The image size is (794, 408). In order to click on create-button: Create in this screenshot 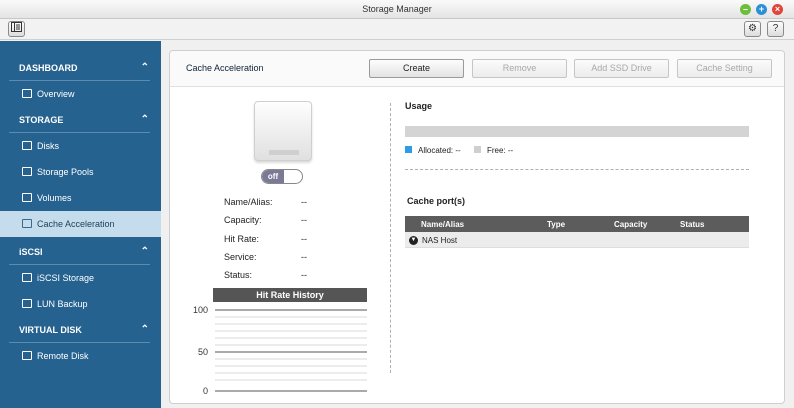, I will do `click(416, 68)`.